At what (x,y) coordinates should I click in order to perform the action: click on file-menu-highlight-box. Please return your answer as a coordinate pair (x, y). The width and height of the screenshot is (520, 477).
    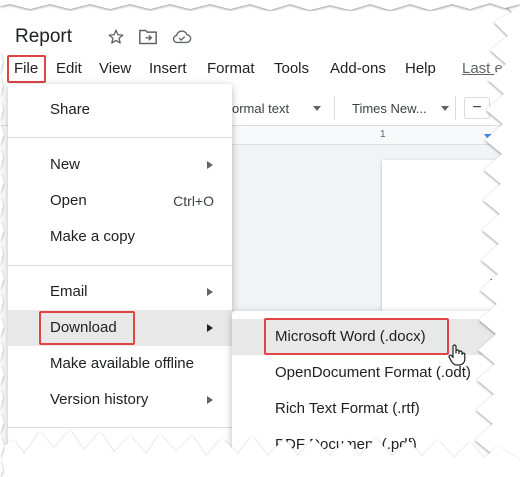
    Looking at the image, I should click on (26, 69).